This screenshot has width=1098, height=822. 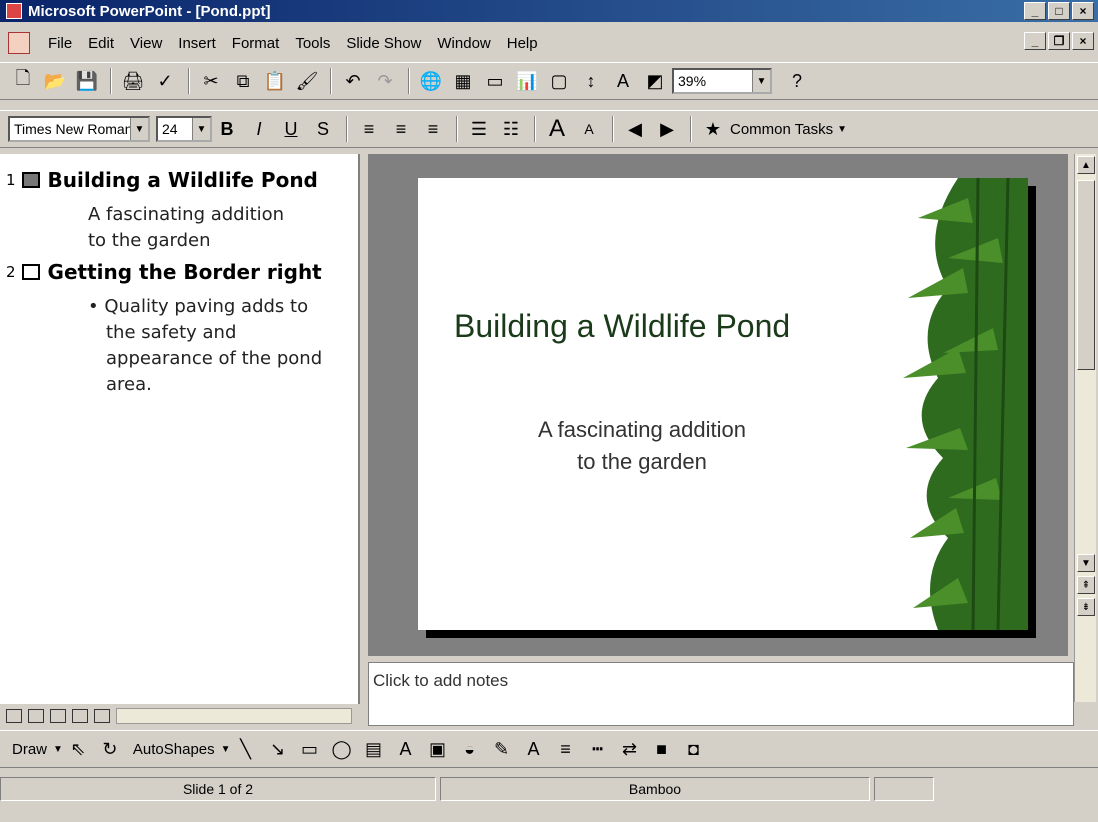 I want to click on rectangle-icon: ▭, so click(x=310, y=749).